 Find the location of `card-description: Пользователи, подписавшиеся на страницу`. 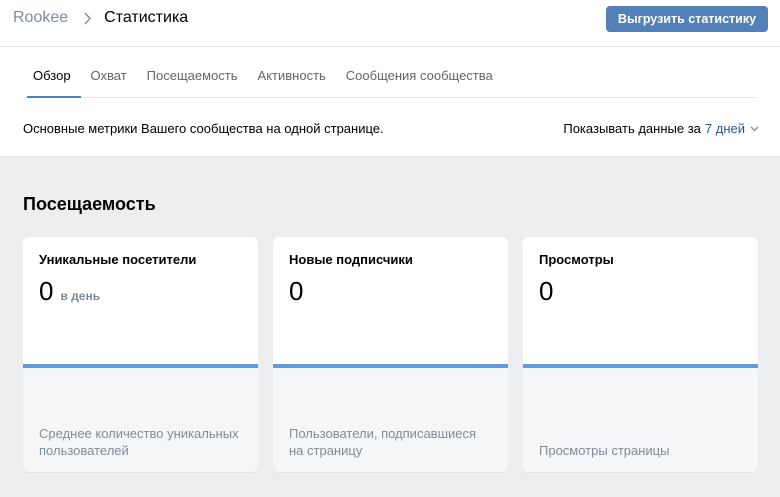

card-description: Пользователи, подписавшиеся на страницу is located at coordinates (383, 442).